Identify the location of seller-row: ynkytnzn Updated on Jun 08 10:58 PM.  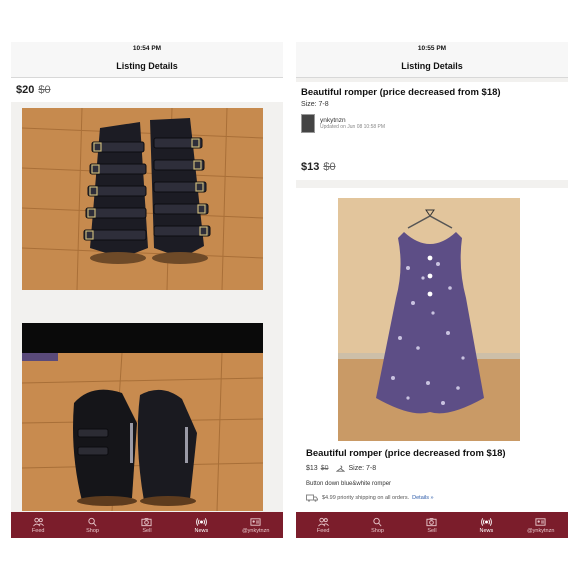
(432, 123).